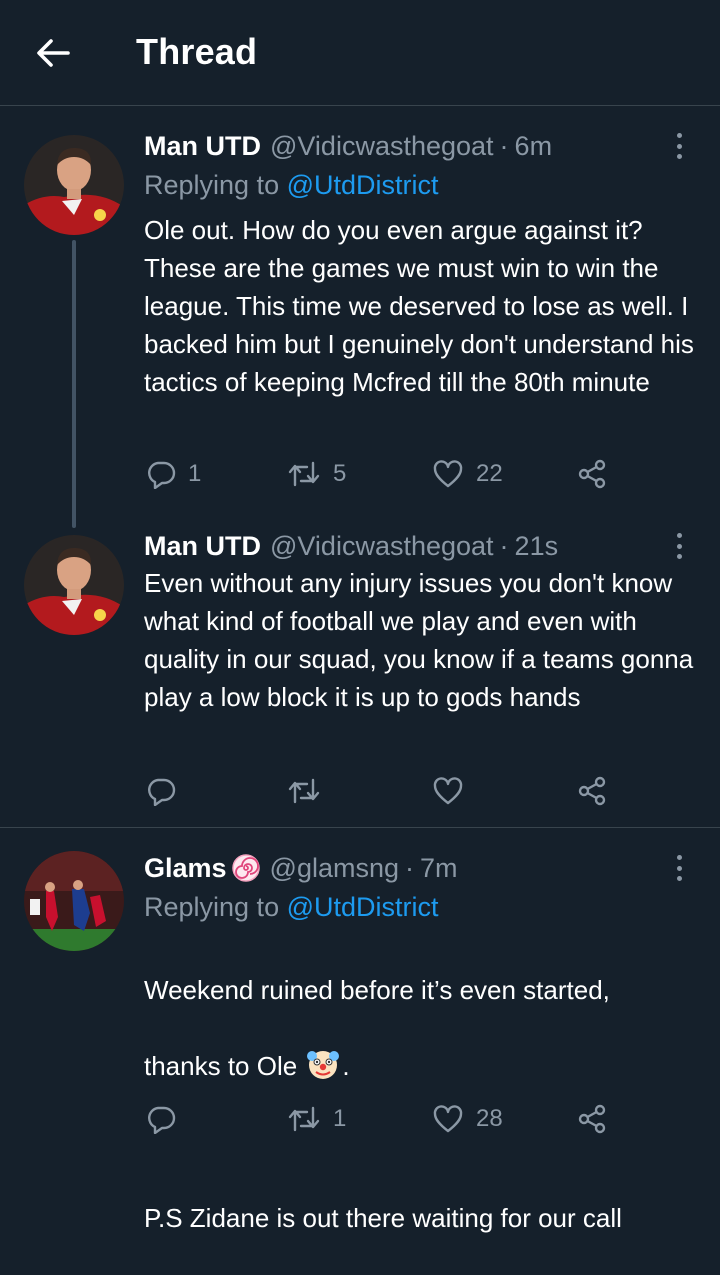  I want to click on reply-count: 1, so click(195, 473).